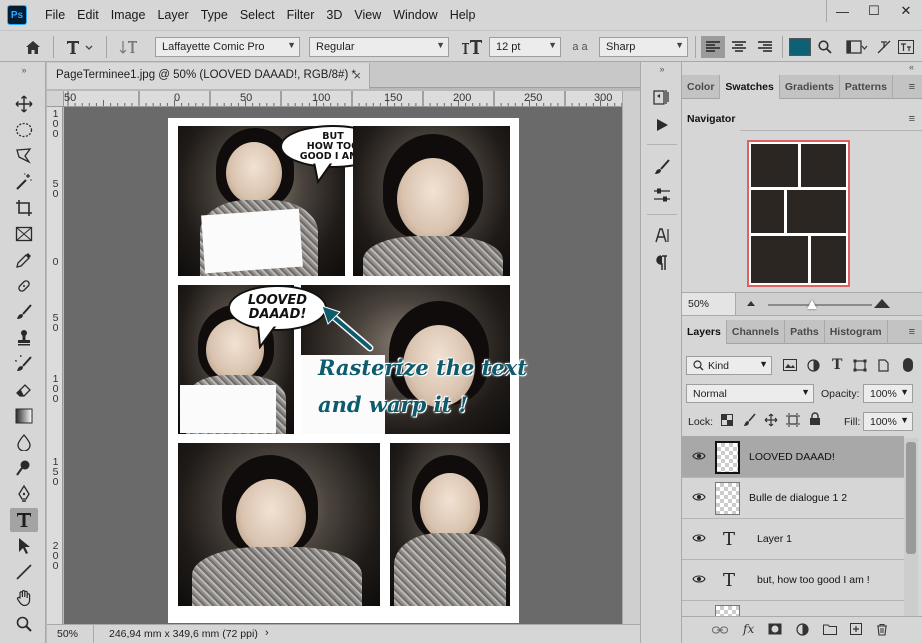 The width and height of the screenshot is (922, 643). I want to click on lock-artboard-icon, so click(793, 420).